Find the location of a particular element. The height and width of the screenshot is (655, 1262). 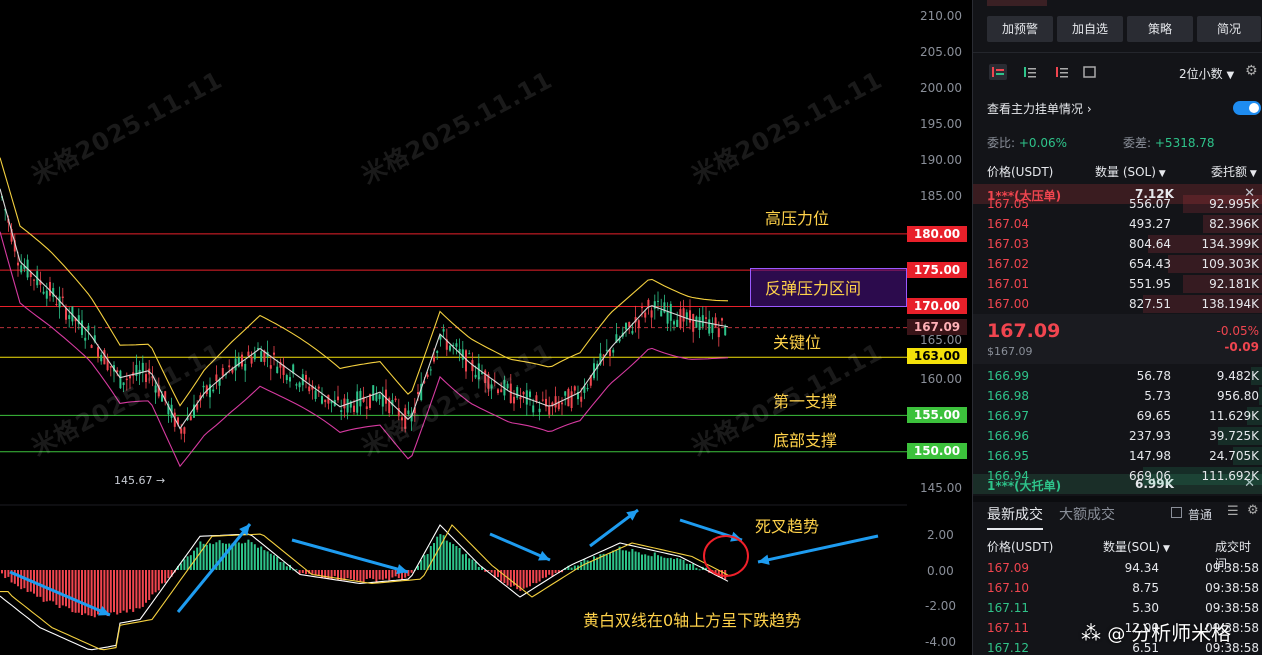

header-qty: 数量 (SOL) ▼ is located at coordinates (1130, 171).